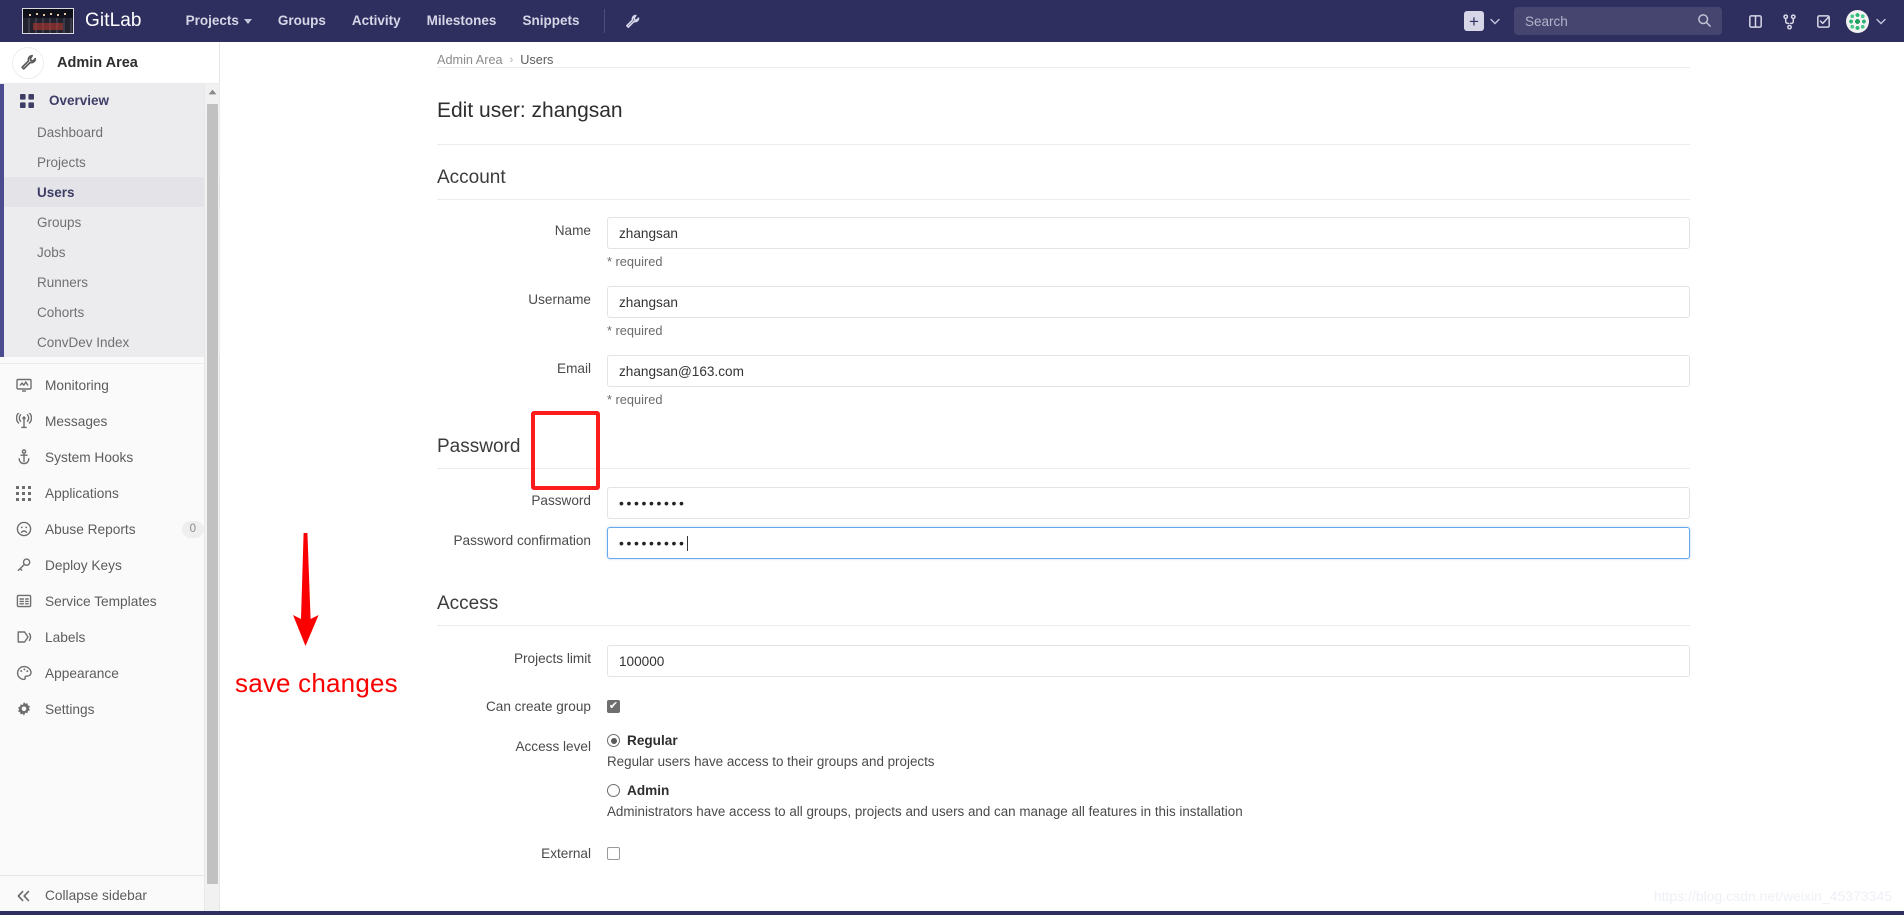  What do you see at coordinates (552, 658) in the screenshot?
I see `label-projects-limit: Projects limit` at bounding box center [552, 658].